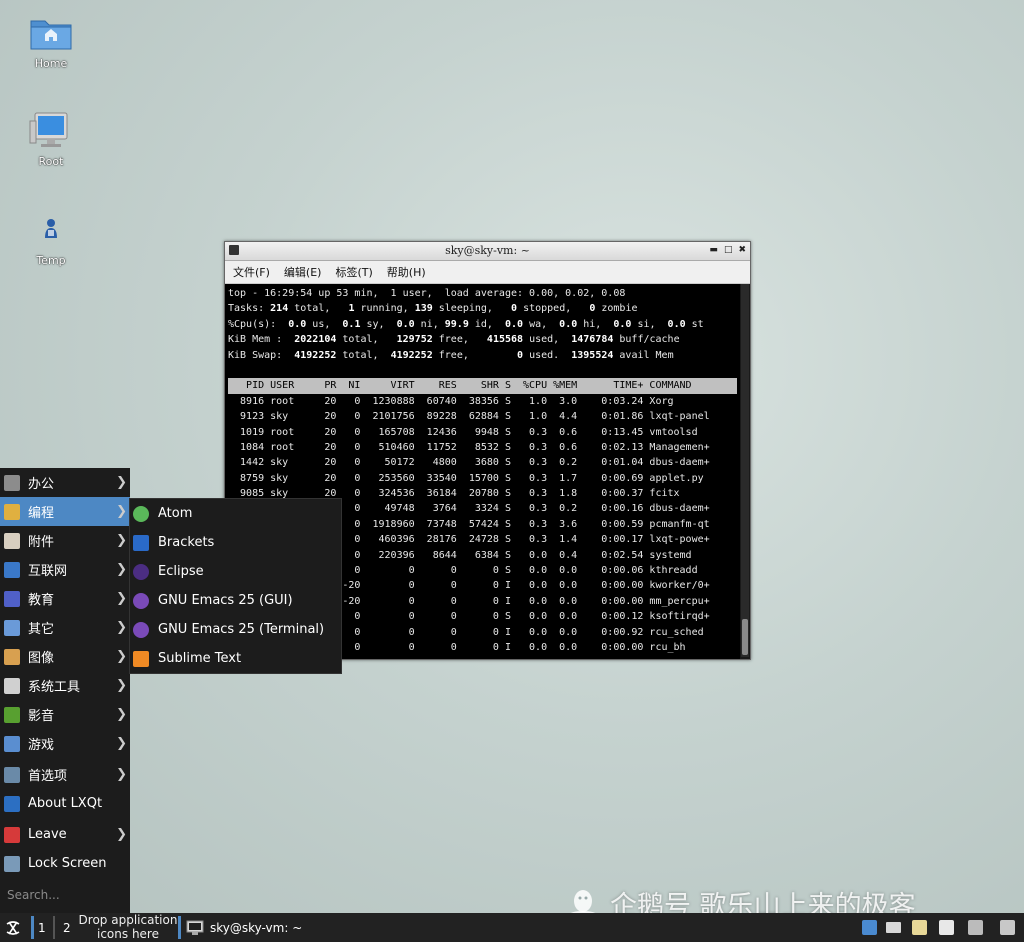  I want to click on menu-item-label: 游戏, so click(41, 745).